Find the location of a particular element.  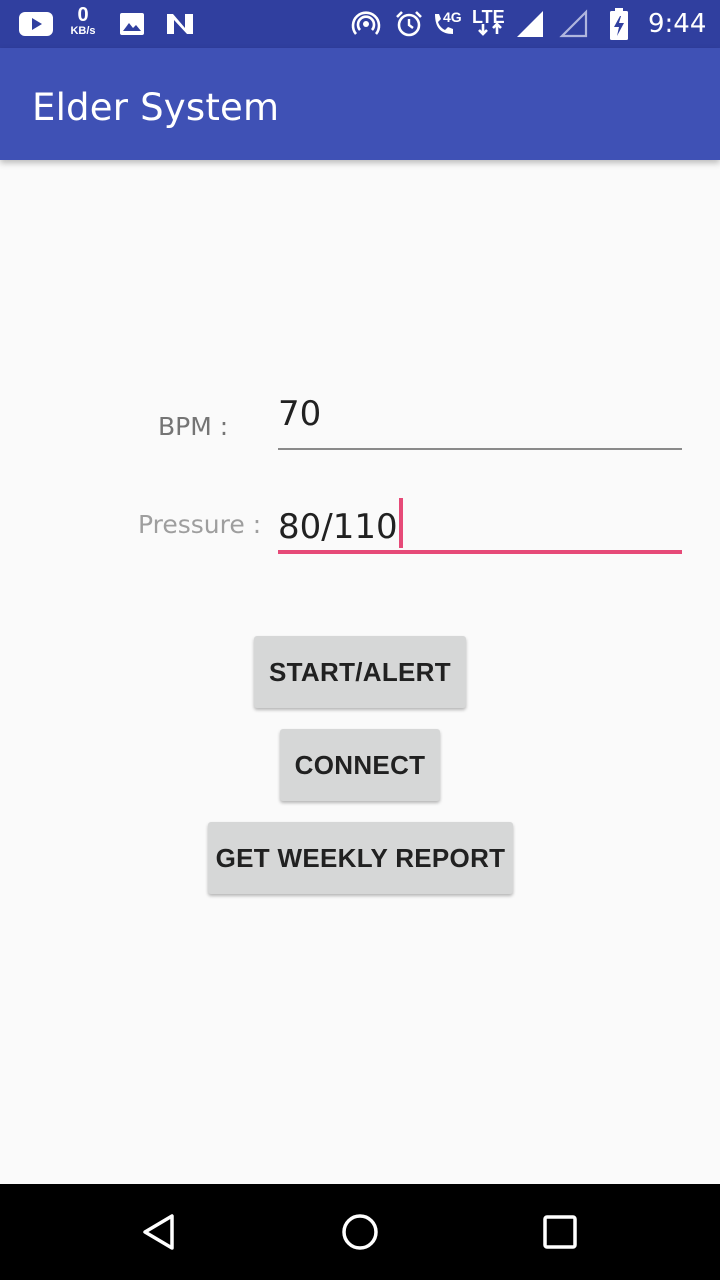

pressure-input-underline is located at coordinates (480, 552).